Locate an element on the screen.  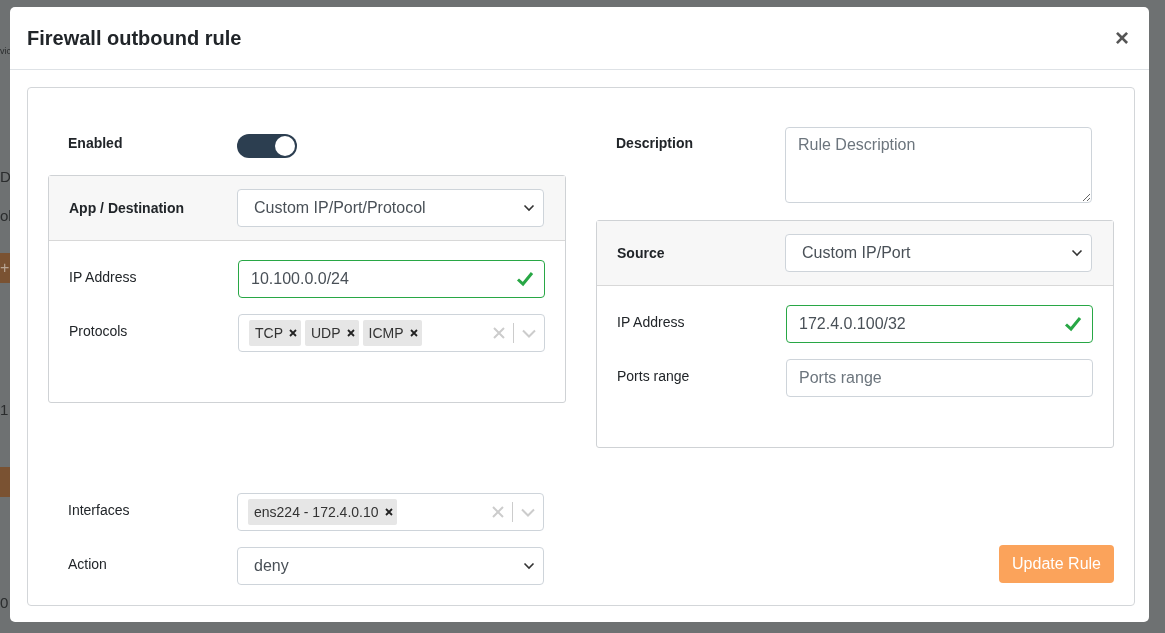
background-text: ol is located at coordinates (5, 215).